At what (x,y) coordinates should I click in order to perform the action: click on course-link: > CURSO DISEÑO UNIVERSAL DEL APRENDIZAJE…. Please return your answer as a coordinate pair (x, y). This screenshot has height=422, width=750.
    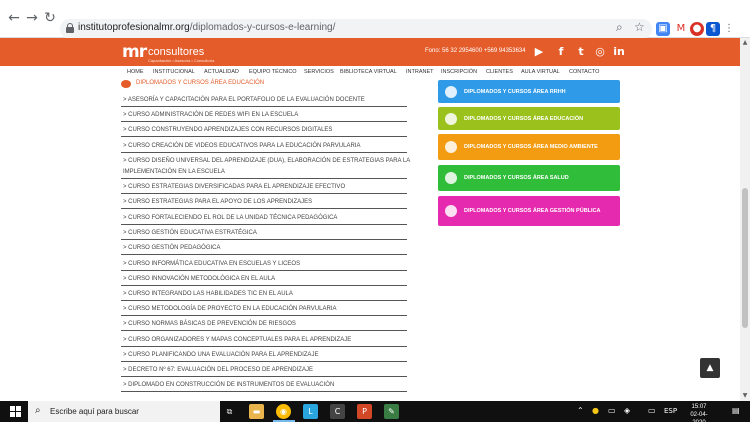
    Looking at the image, I should click on (265, 167).